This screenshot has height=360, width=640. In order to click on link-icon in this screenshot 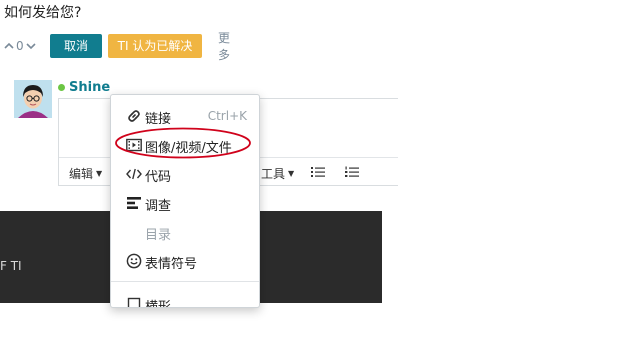, I will do `click(134, 116)`.